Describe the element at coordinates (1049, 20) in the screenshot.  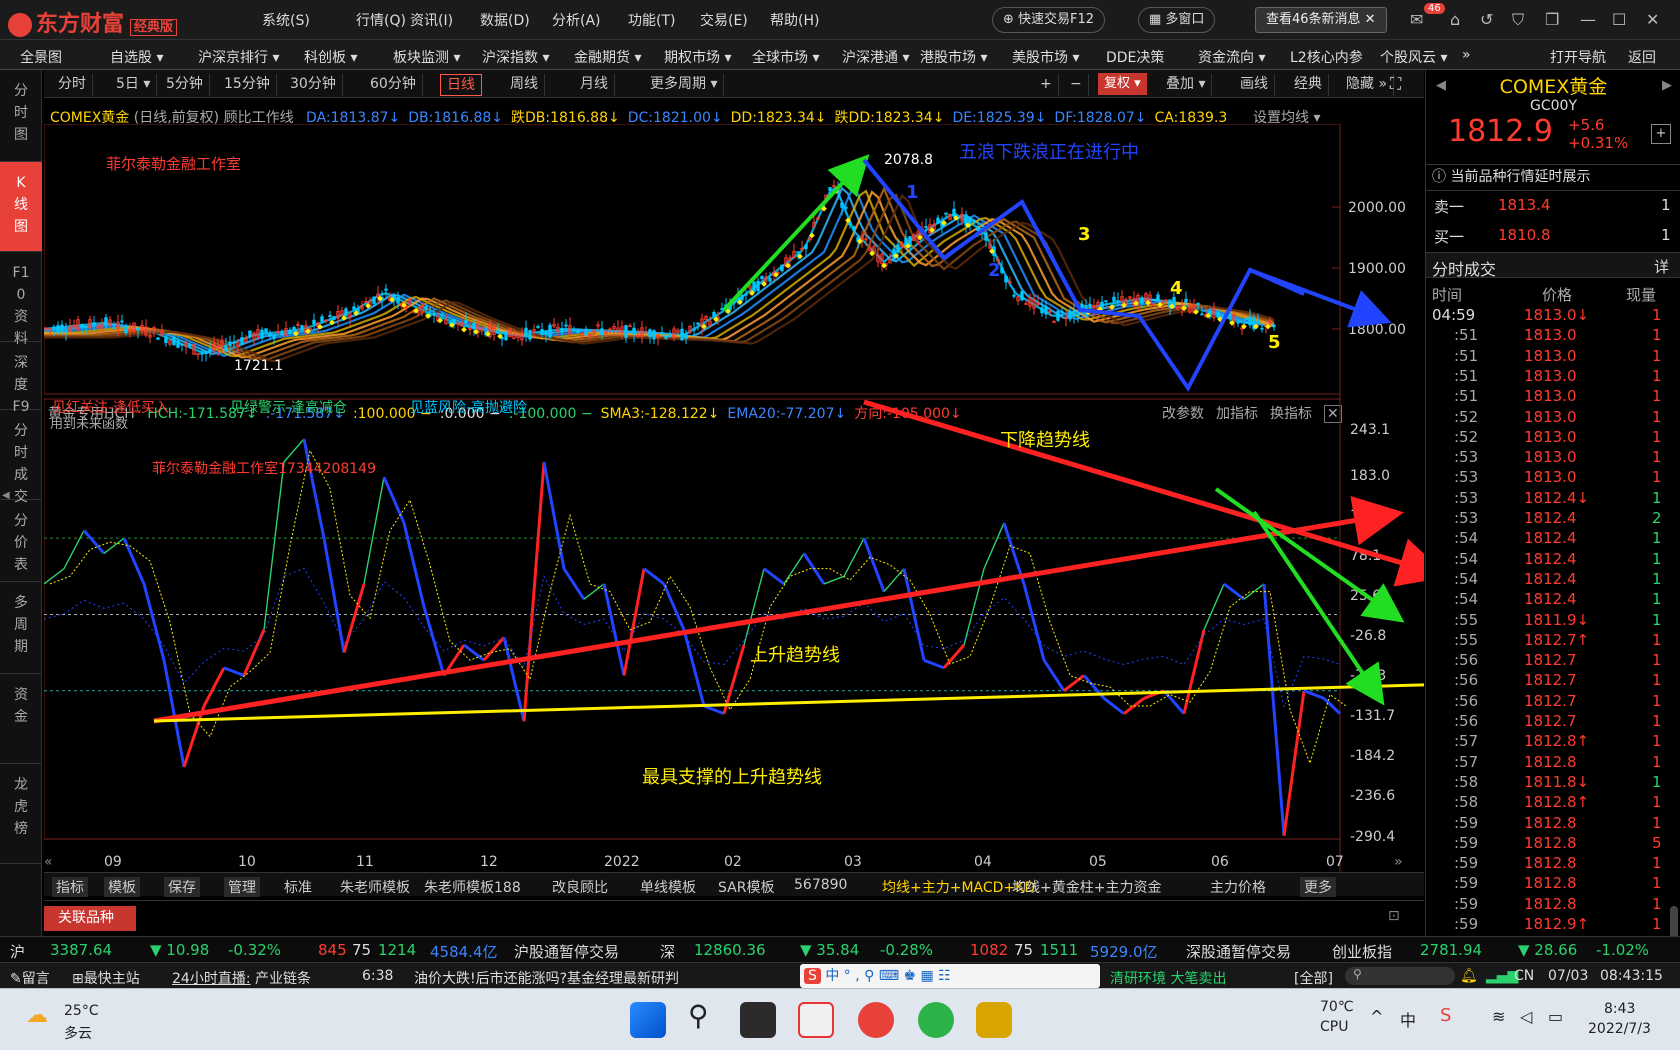
I see `quick-trade-button: ⊕ 快速交易F12` at that location.